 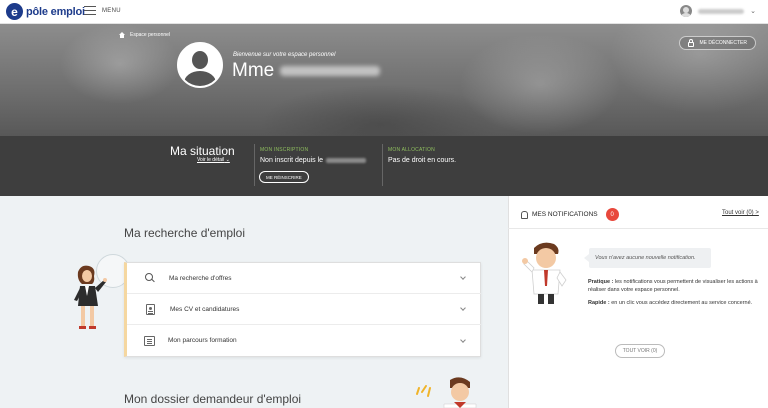 What do you see at coordinates (200, 65) in the screenshot?
I see `profile-avatar` at bounding box center [200, 65].